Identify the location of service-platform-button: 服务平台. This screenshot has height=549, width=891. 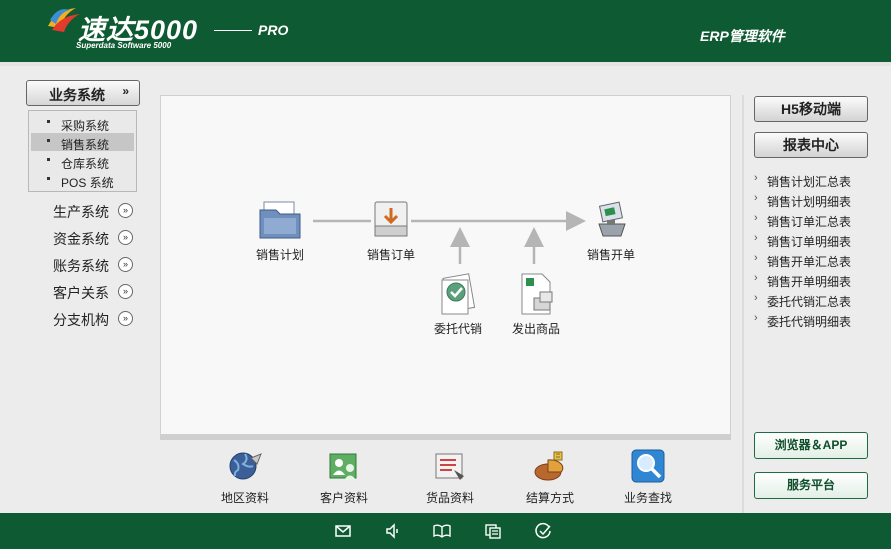
(811, 485).